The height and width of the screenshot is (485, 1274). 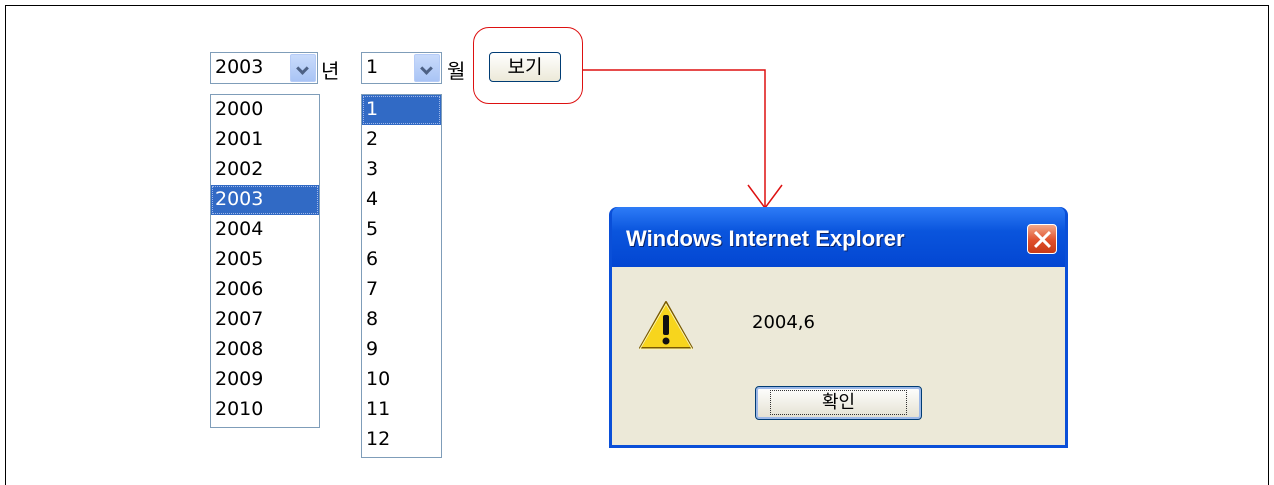 What do you see at coordinates (838, 356) in the screenshot?
I see `dialog-body: 2004,6 확인` at bounding box center [838, 356].